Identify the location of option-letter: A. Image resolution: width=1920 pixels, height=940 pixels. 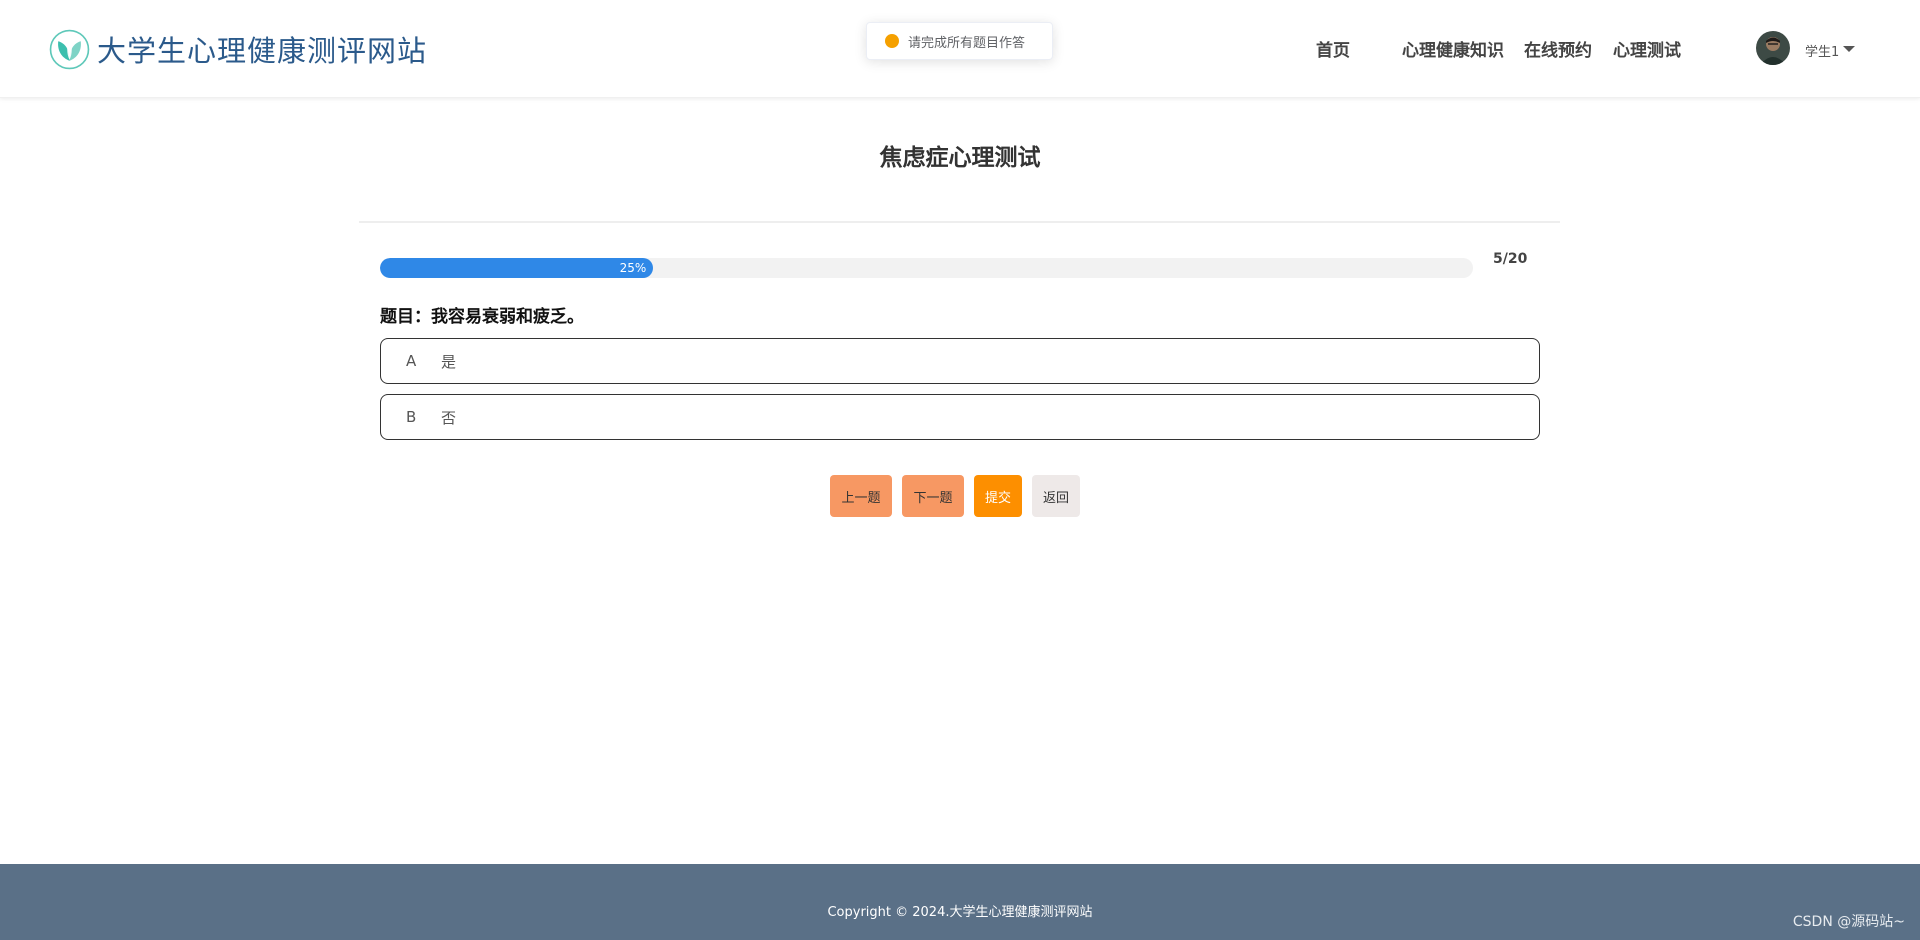
(411, 361).